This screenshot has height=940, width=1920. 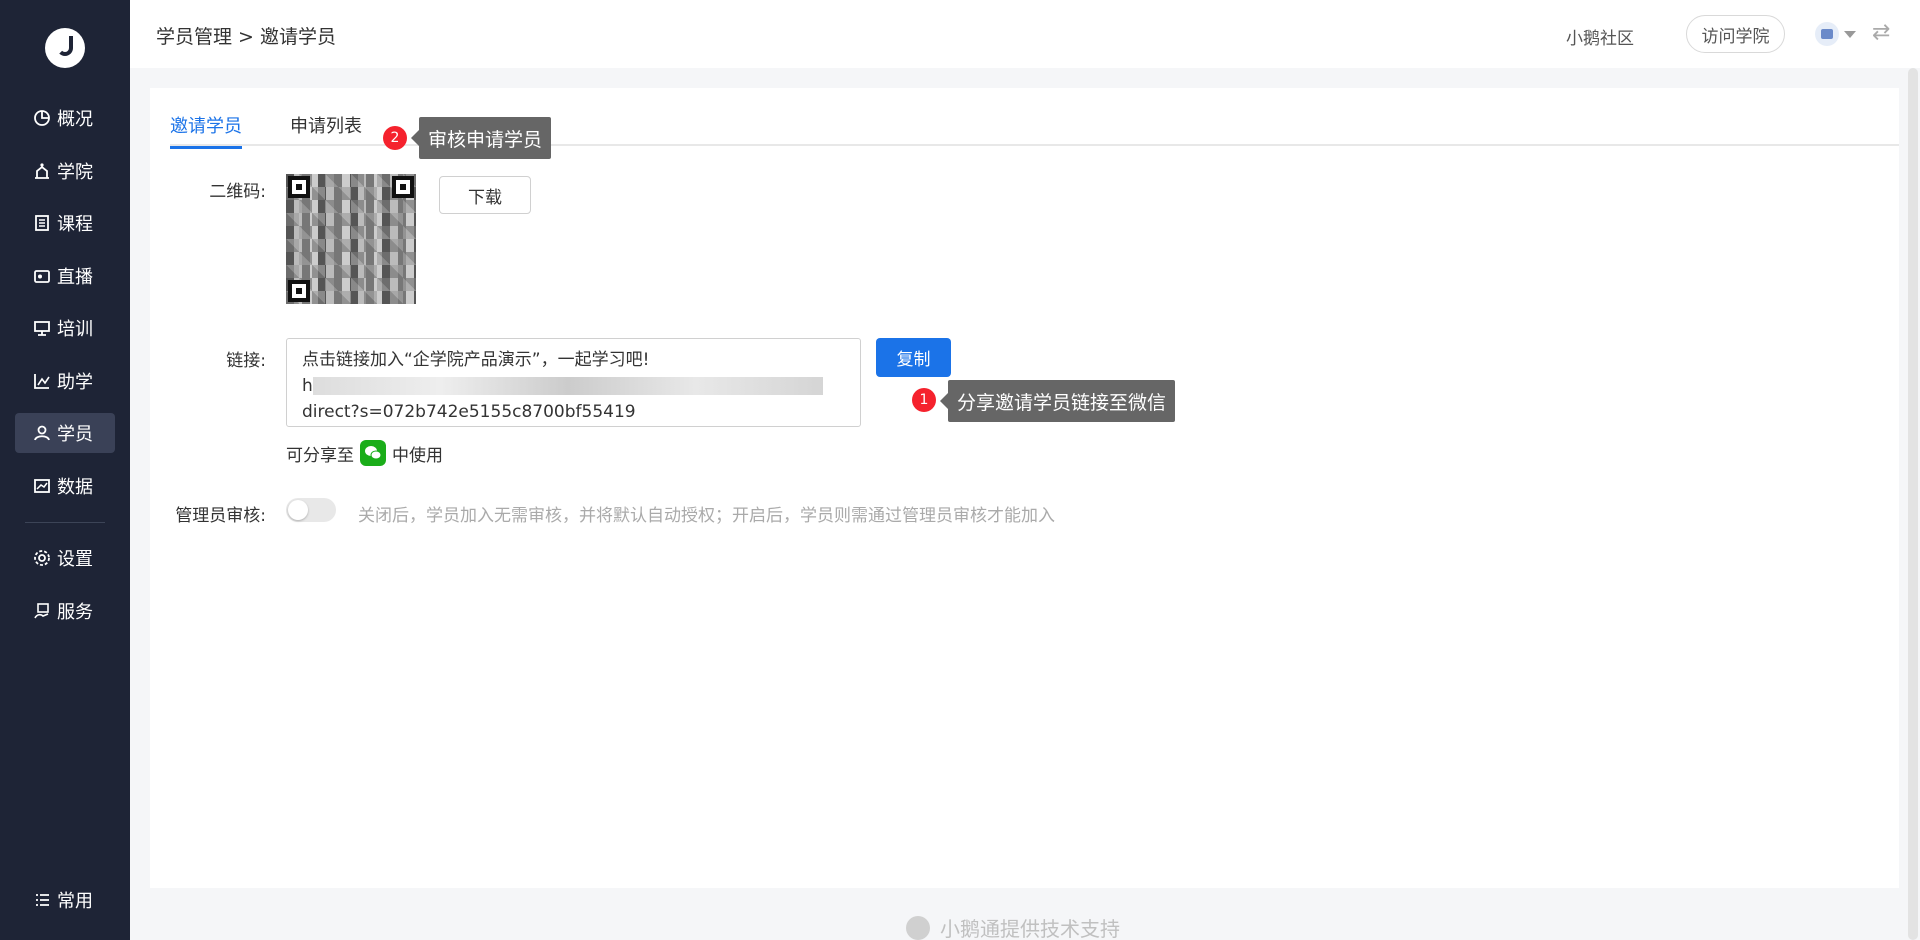 What do you see at coordinates (395, 138) in the screenshot?
I see `annotation-badge-2: 2` at bounding box center [395, 138].